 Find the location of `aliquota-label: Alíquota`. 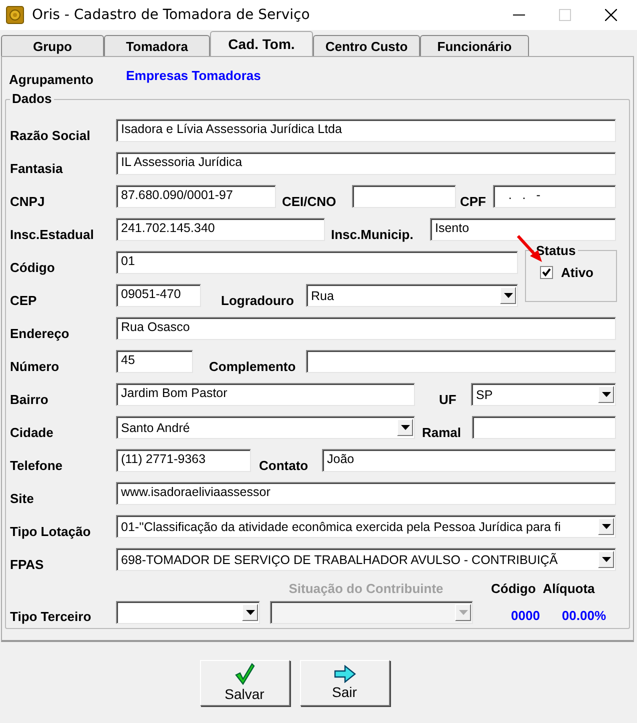

aliquota-label: Alíquota is located at coordinates (568, 588).